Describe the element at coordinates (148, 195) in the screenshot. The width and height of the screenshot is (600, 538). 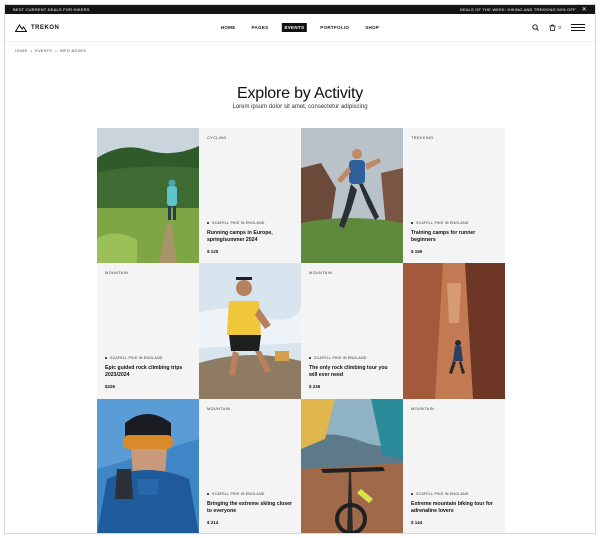
I see `photo-hiker-meadow` at that location.